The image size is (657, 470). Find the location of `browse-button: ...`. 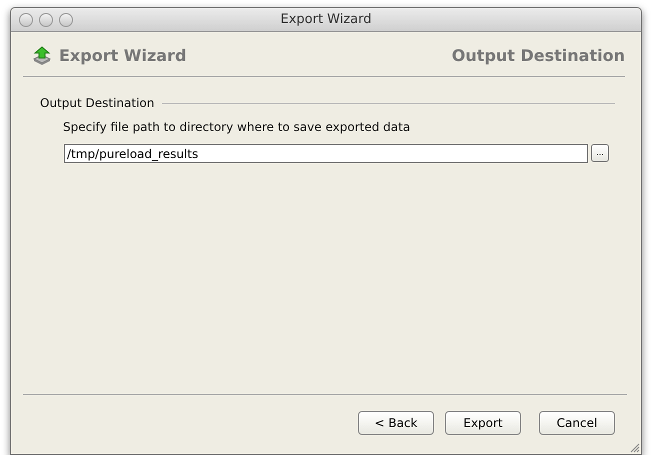

browse-button: ... is located at coordinates (600, 153).